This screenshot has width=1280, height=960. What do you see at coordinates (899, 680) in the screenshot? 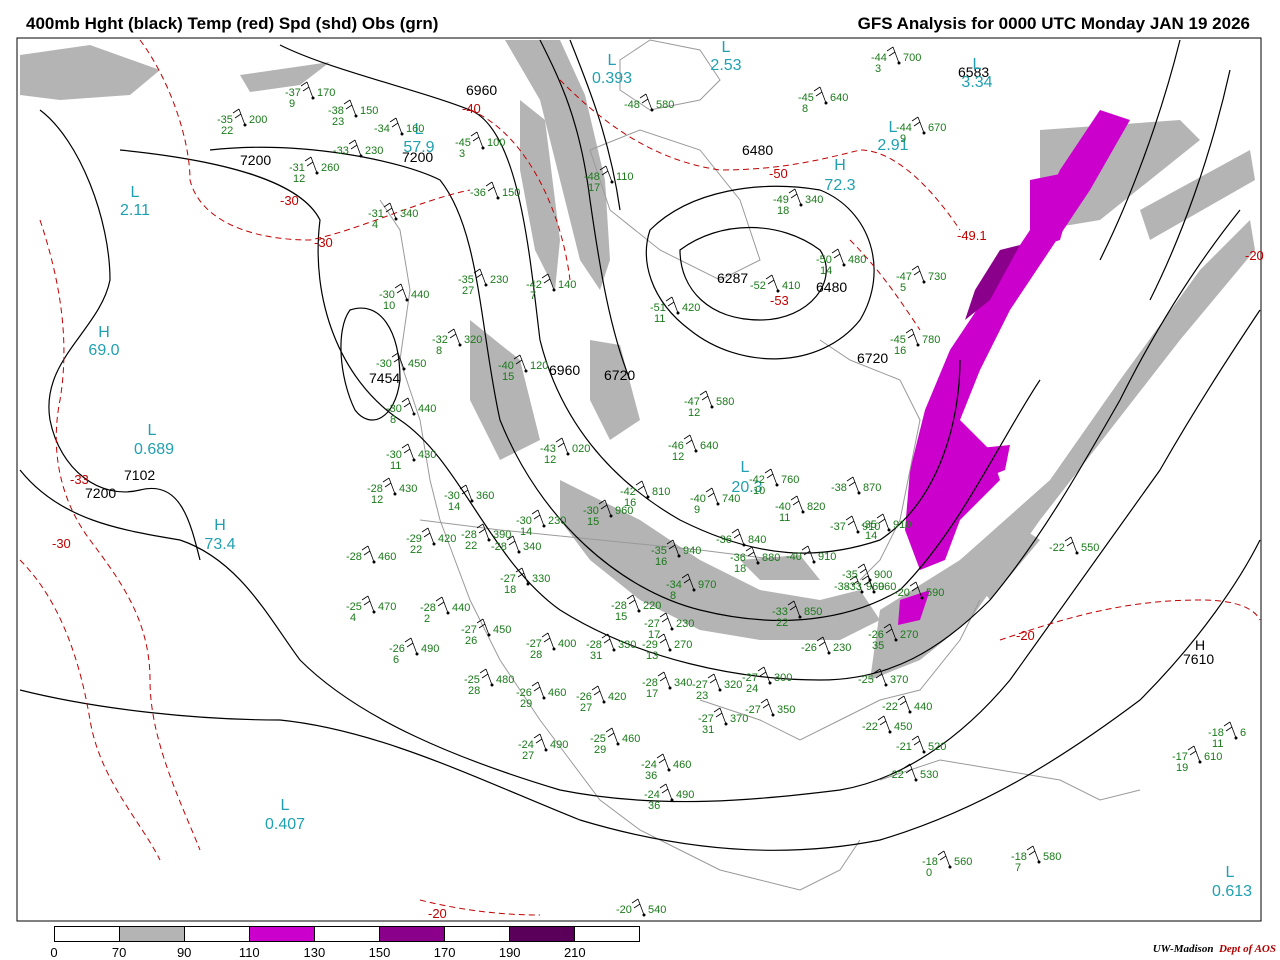
I see `obs-height: 370` at bounding box center [899, 680].